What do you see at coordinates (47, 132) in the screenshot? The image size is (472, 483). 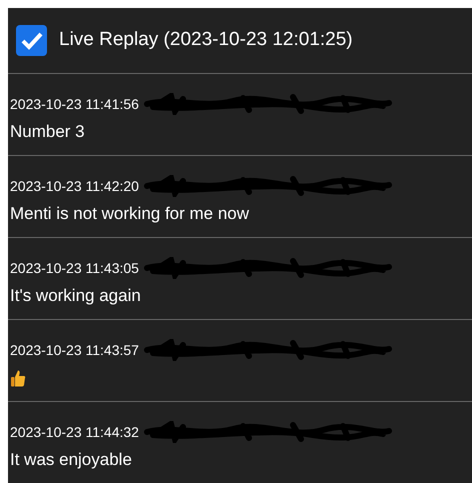 I see `message-text: Number 3` at bounding box center [47, 132].